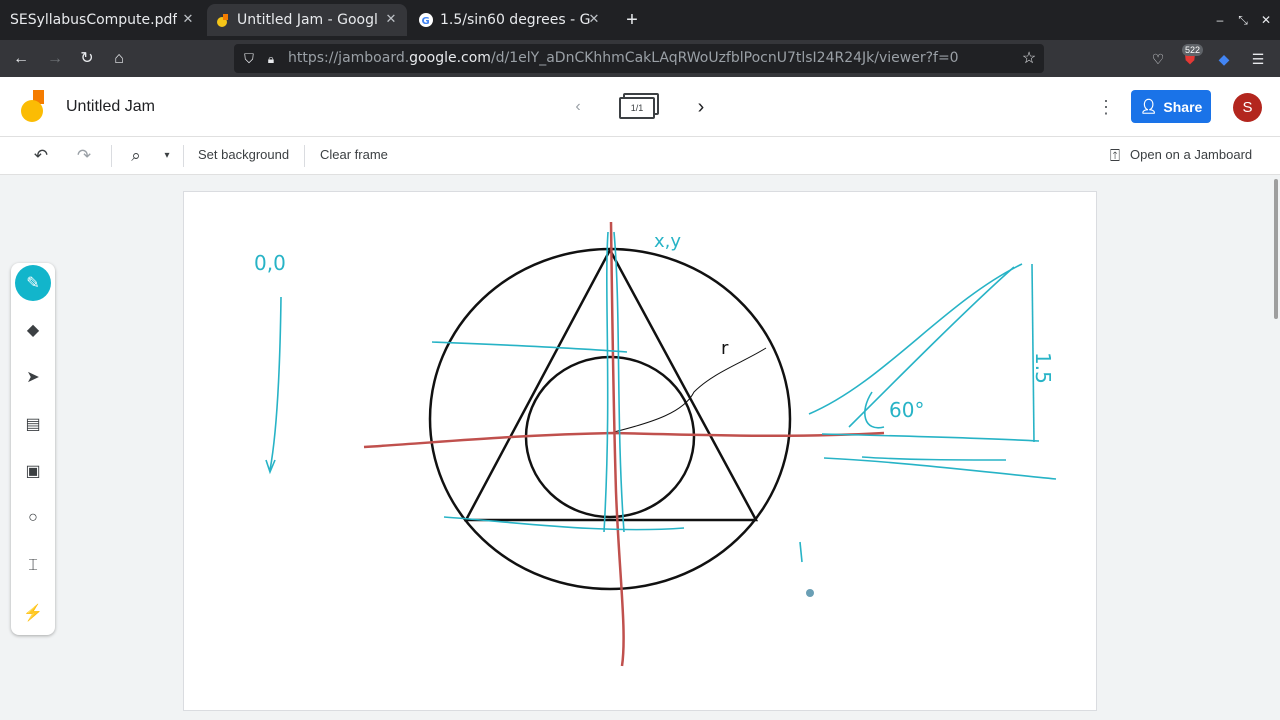  I want to click on vertical-guide-stroke, so click(606, 382).